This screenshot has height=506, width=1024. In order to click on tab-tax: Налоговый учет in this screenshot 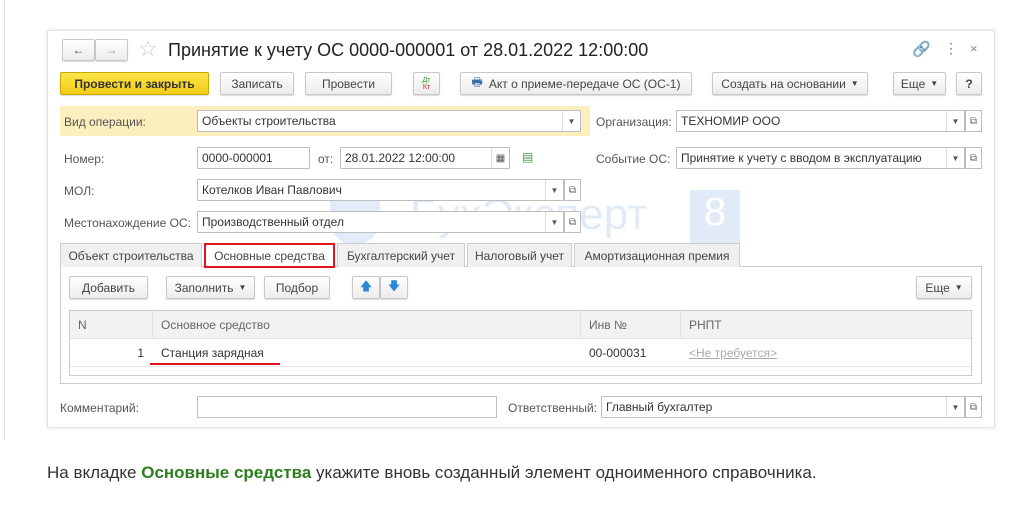, I will do `click(519, 255)`.